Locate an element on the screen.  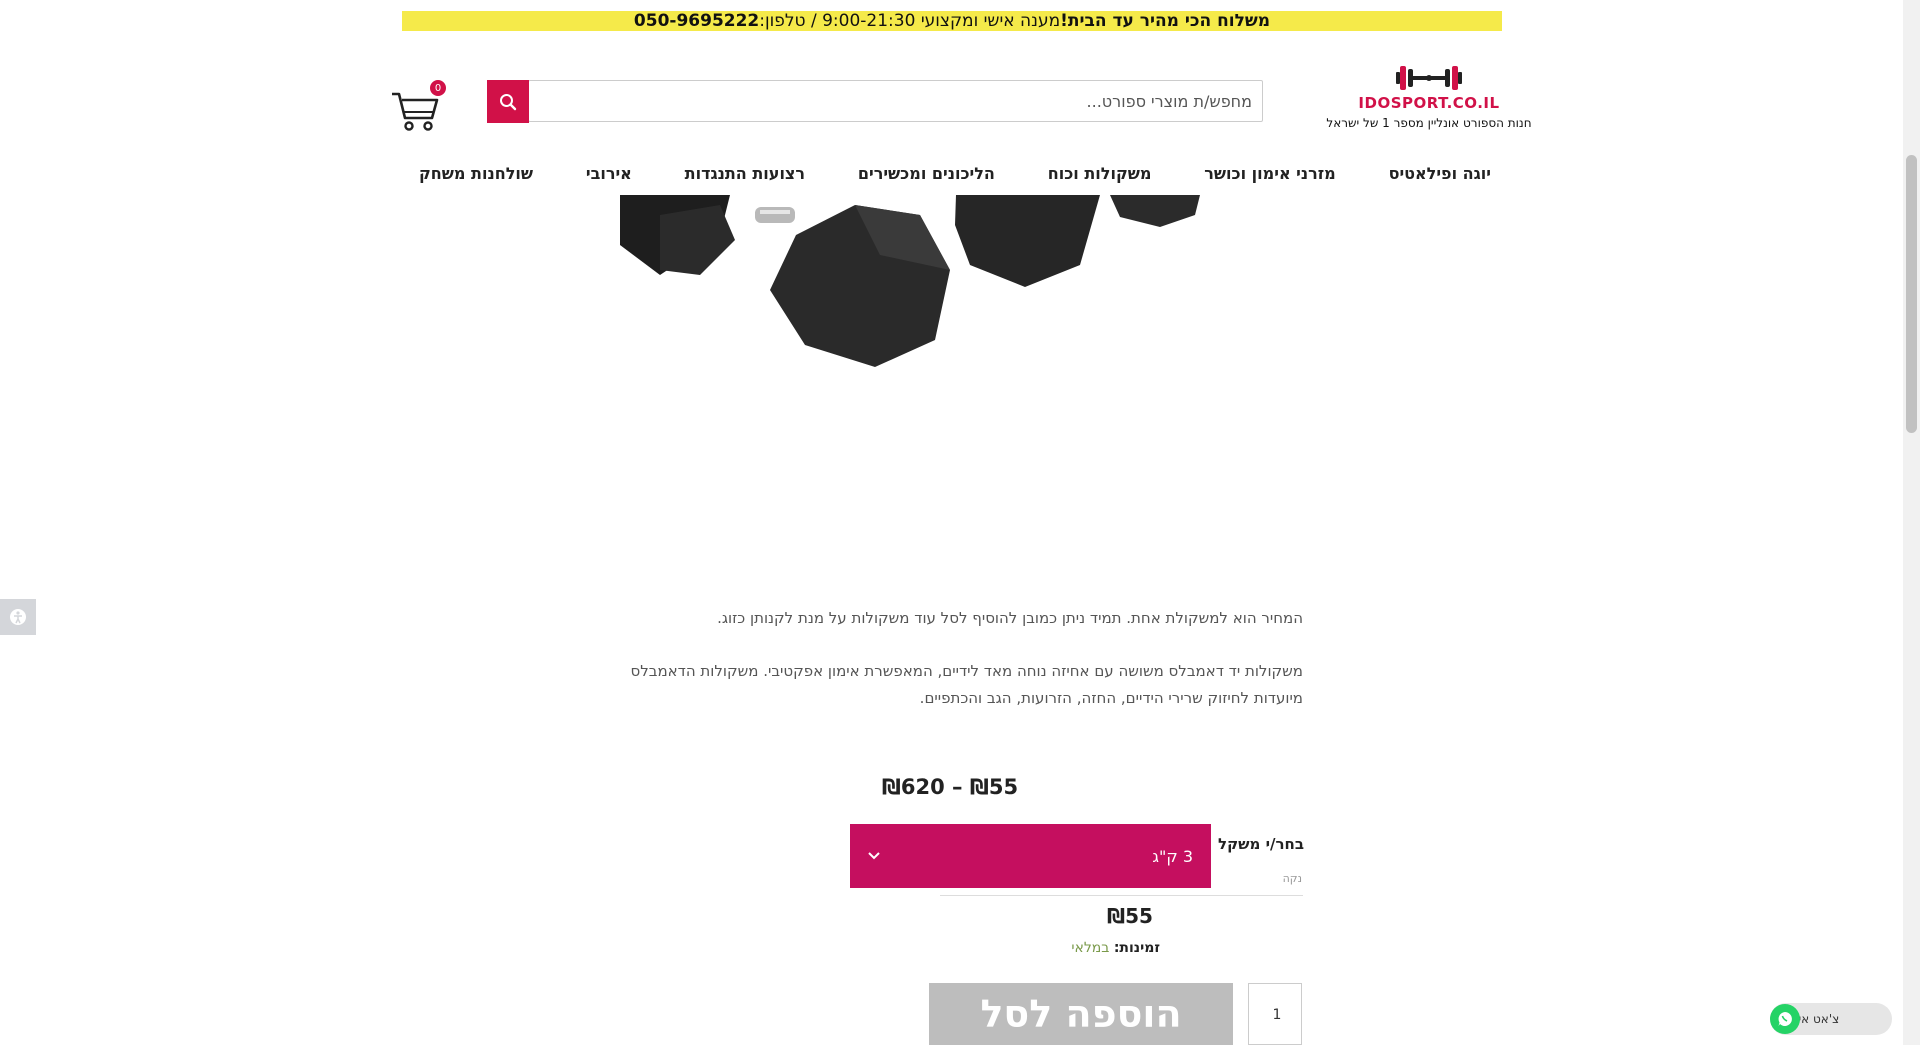
nav-item-bands: רצועות התנגדות is located at coordinates (745, 173).